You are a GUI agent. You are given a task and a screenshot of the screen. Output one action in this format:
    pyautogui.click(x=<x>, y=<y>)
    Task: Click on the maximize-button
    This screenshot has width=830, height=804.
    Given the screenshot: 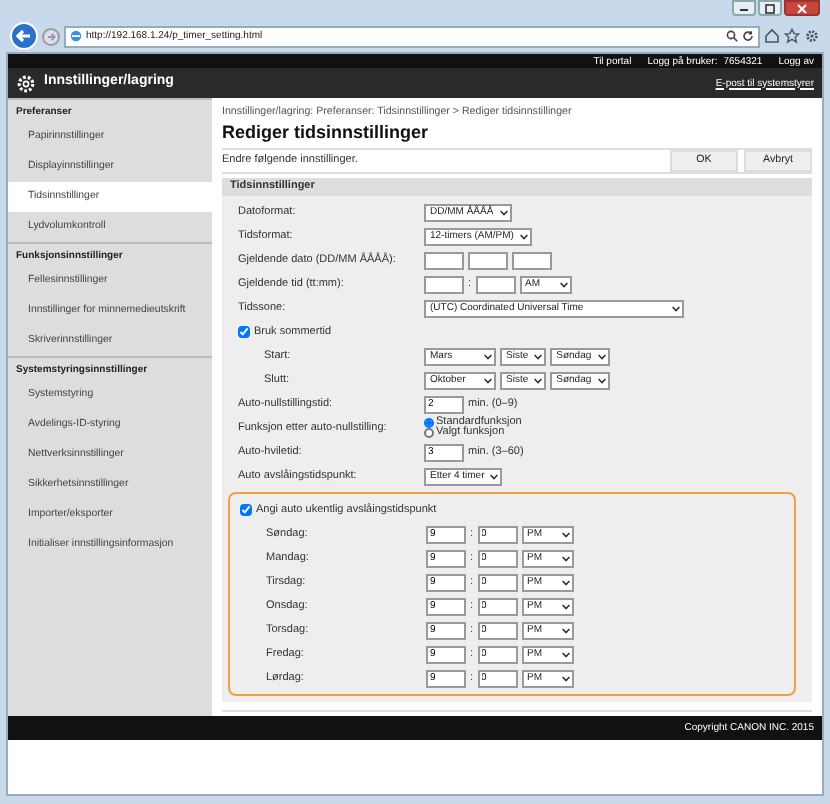 What is the action you would take?
    pyautogui.click(x=770, y=8)
    